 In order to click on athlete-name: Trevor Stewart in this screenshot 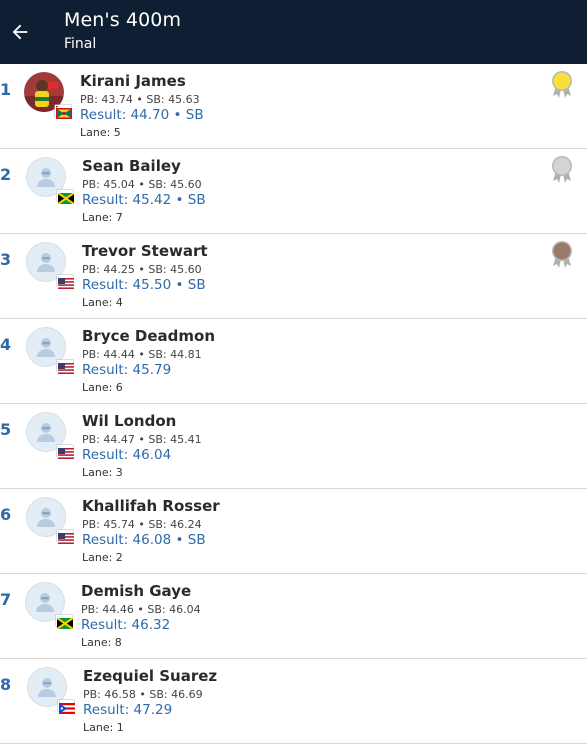, I will do `click(145, 251)`.